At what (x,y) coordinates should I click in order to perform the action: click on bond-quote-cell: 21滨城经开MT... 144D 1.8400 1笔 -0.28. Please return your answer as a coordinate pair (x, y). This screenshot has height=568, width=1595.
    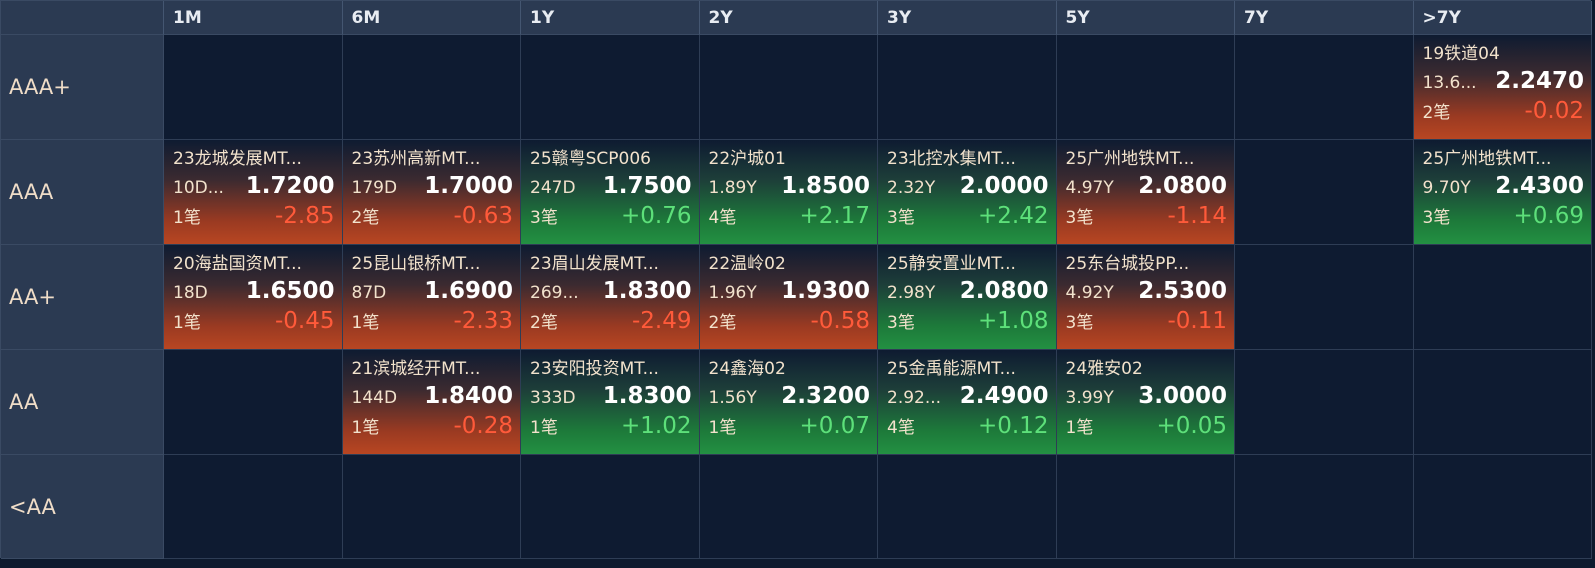
    Looking at the image, I should click on (431, 402).